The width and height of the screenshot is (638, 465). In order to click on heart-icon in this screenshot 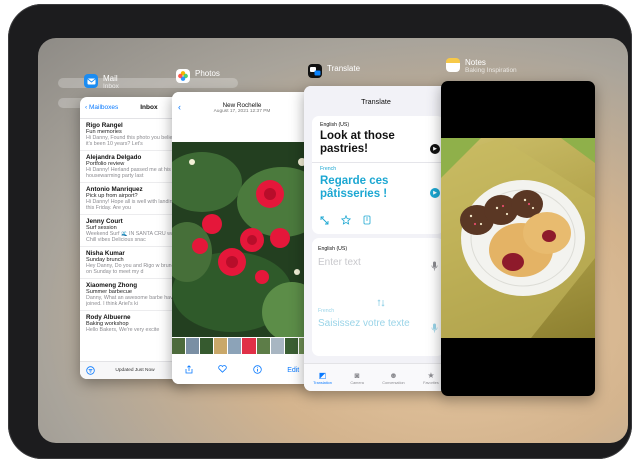, I will do `click(222, 370)`.